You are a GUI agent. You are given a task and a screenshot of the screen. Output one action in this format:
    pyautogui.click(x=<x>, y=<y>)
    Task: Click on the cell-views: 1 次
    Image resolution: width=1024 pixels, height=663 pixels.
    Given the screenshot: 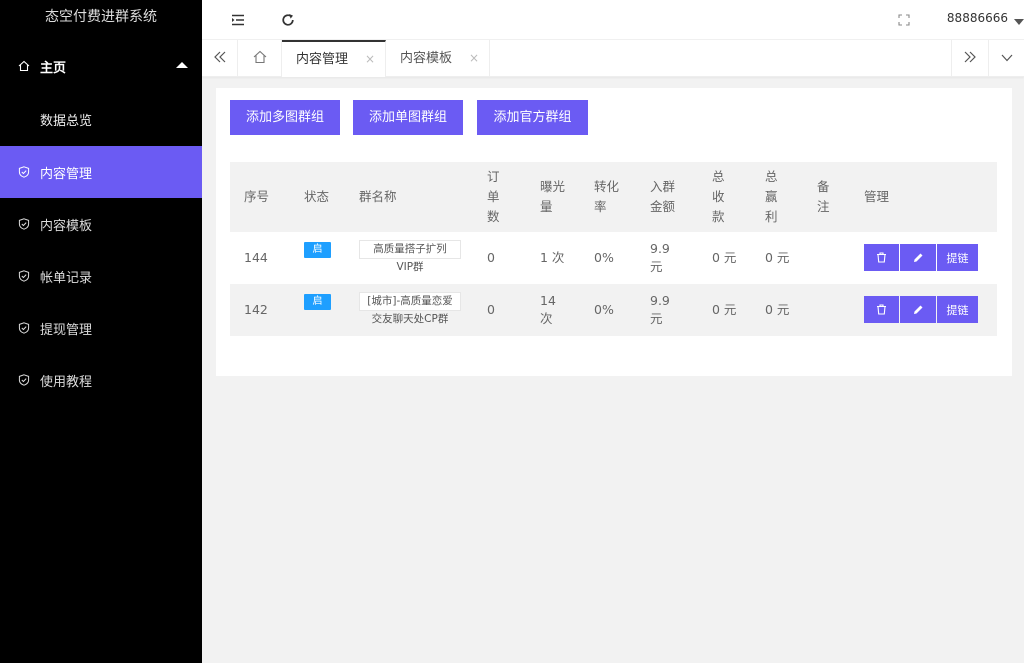 What is the action you would take?
    pyautogui.click(x=552, y=258)
    